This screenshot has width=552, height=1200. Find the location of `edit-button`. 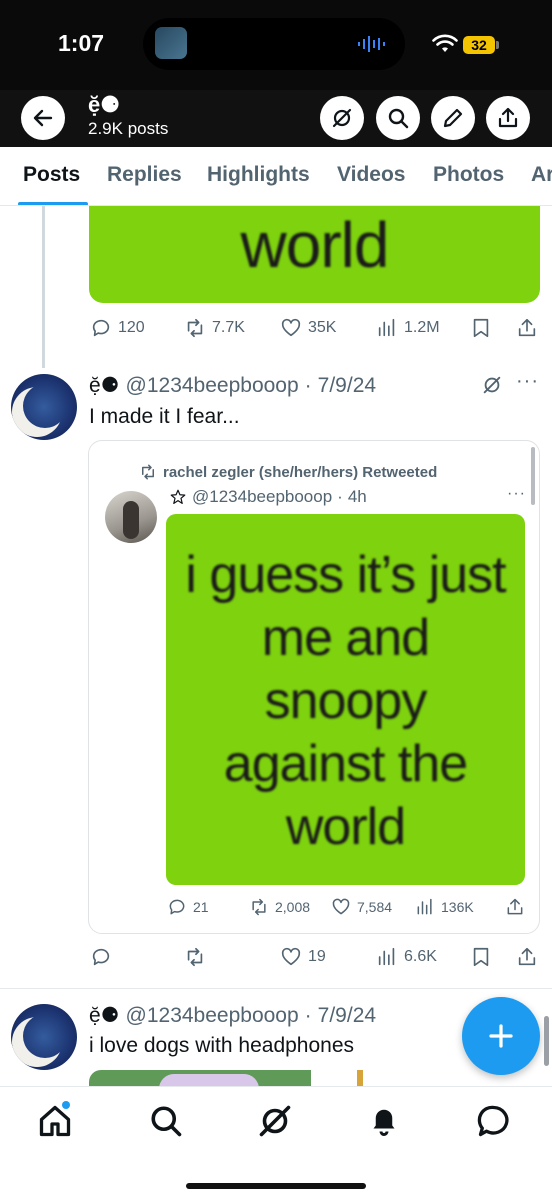

edit-button is located at coordinates (453, 118).